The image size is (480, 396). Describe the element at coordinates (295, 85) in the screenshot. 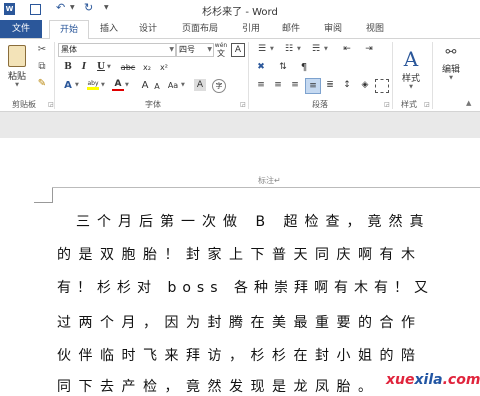

I see `align-right-icon: ≡` at that location.